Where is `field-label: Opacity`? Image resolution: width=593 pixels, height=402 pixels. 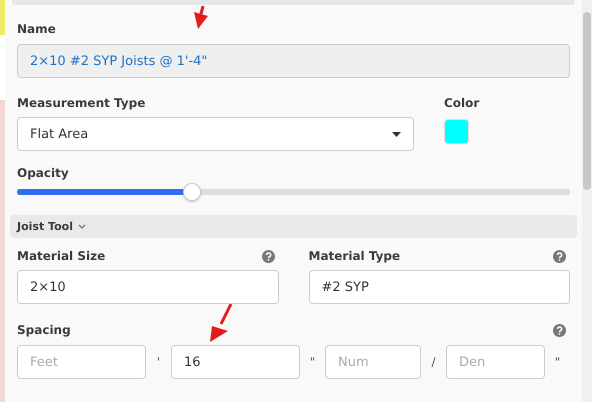
field-label: Opacity is located at coordinates (43, 173).